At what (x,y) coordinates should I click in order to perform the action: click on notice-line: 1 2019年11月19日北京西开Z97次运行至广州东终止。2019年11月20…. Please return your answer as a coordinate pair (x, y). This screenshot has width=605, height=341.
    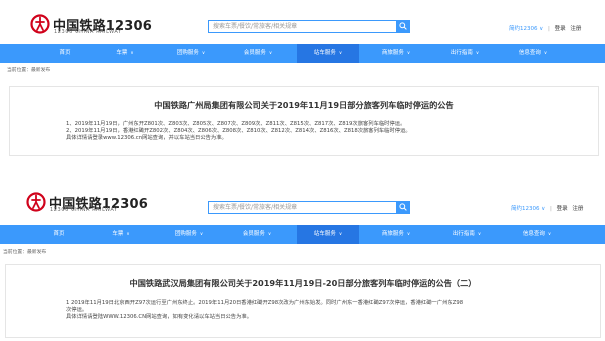
    Looking at the image, I should click on (265, 303).